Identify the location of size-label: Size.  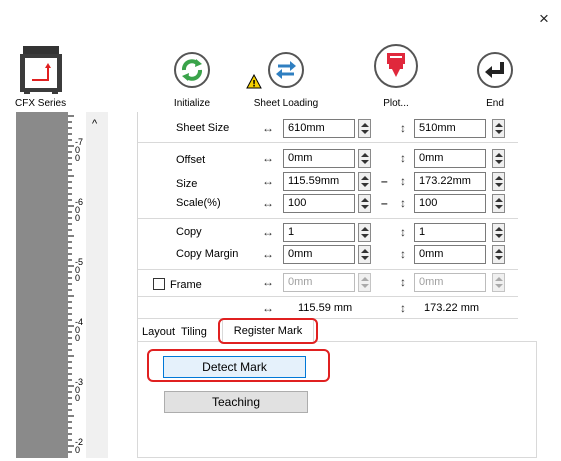
(187, 184).